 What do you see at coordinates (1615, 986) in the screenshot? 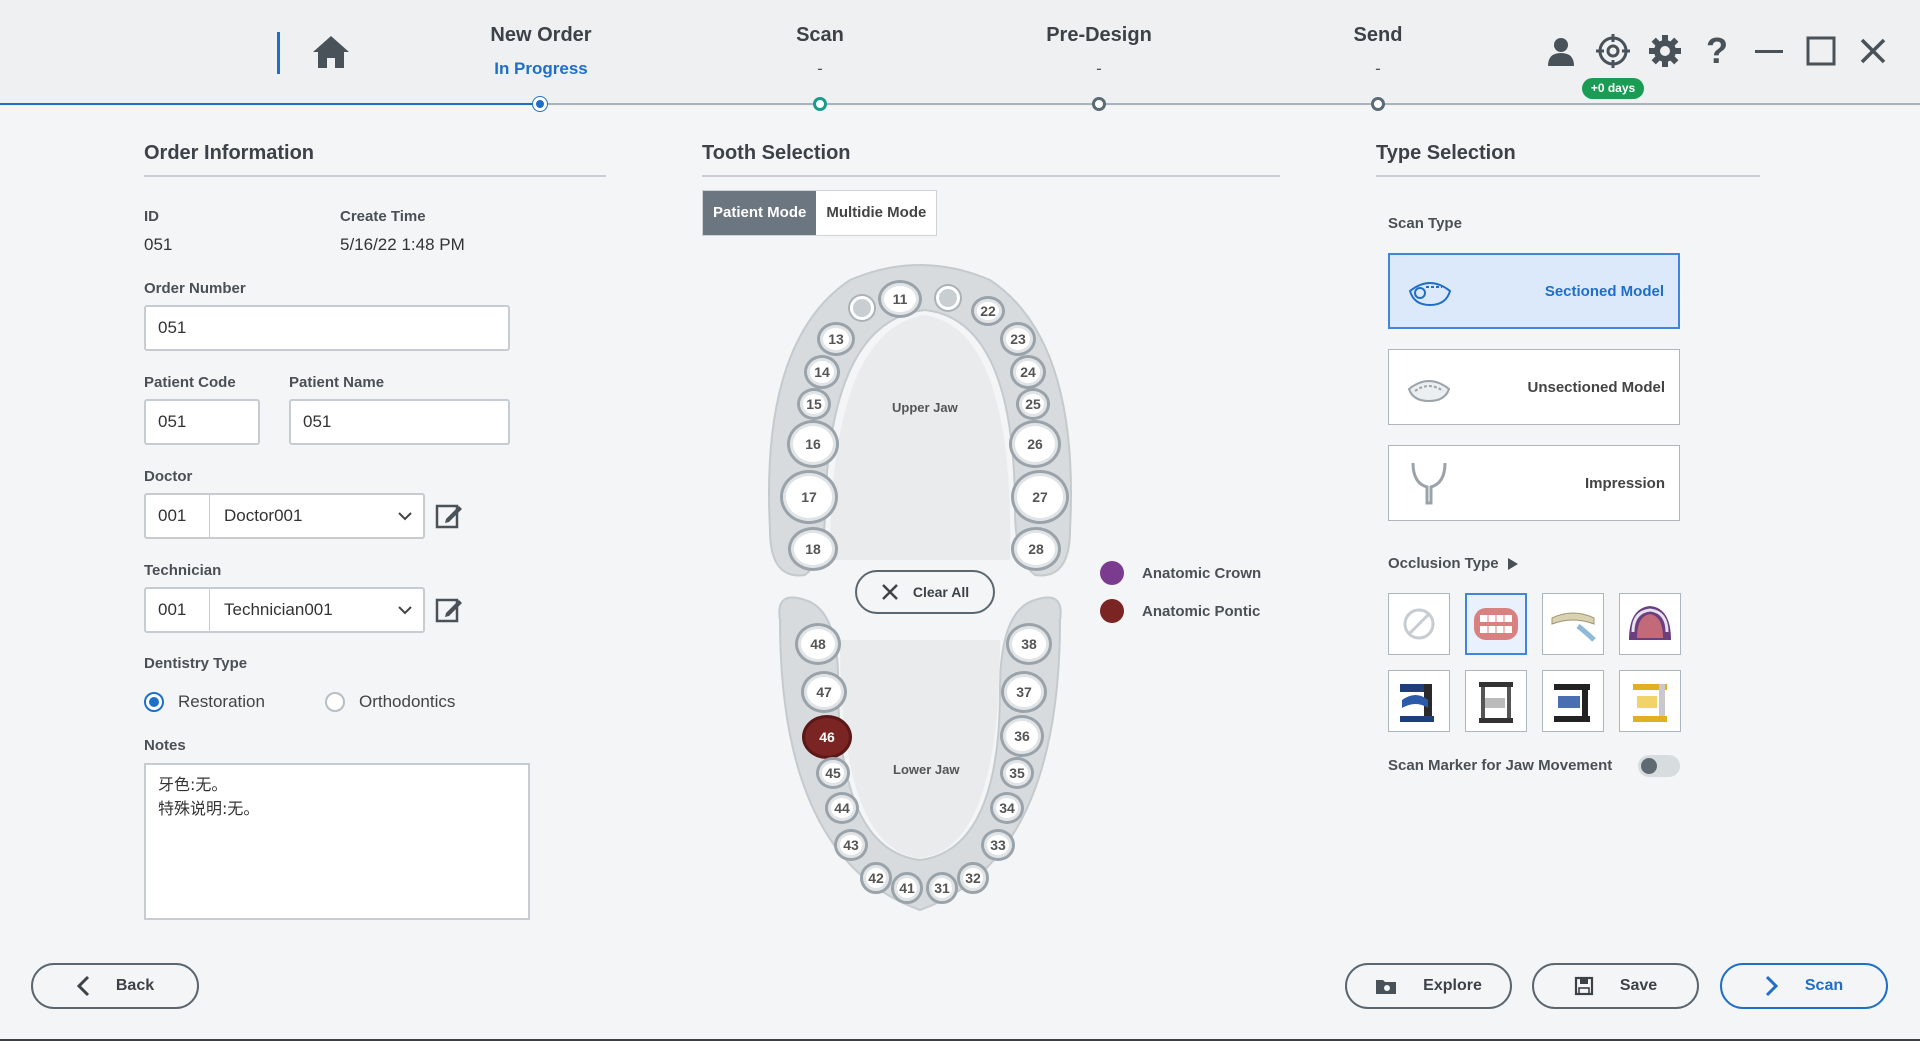
I see `save-button: Save` at bounding box center [1615, 986].